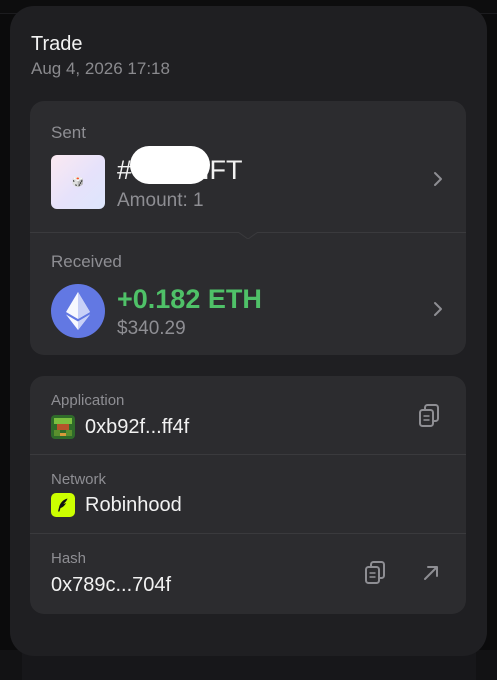 Image resolution: width=497 pixels, height=680 pixels. I want to click on nft-thumbnail: 🎲, so click(78, 182).